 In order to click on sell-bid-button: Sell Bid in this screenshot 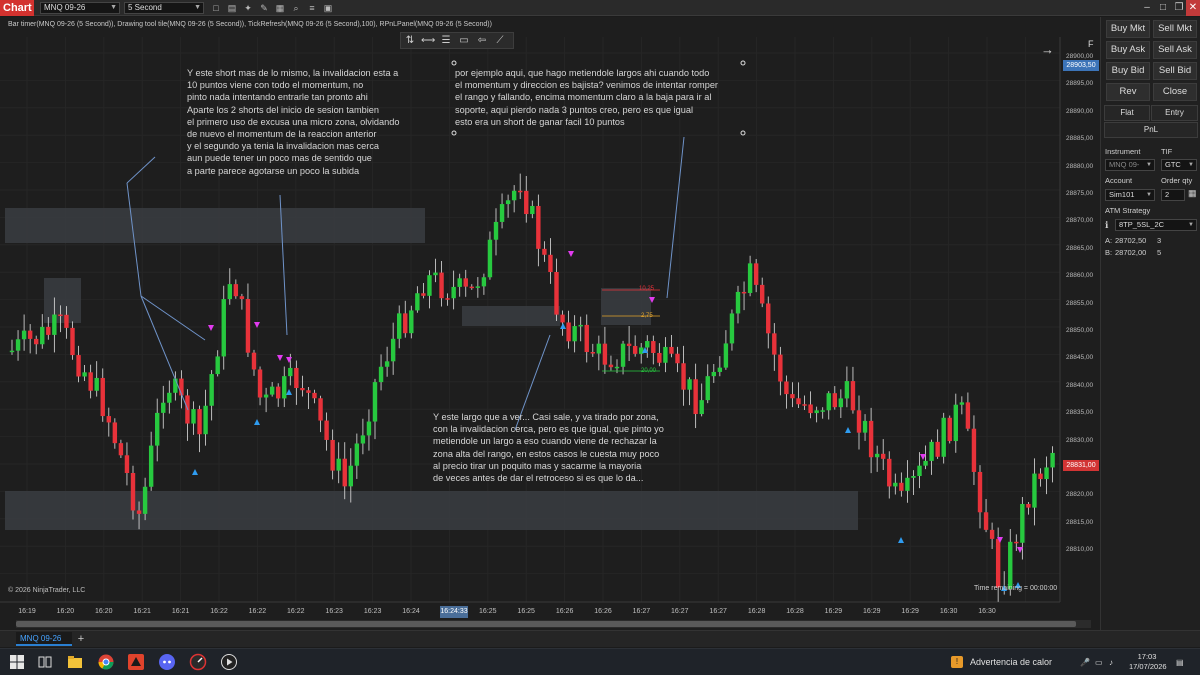, I will do `click(1175, 71)`.